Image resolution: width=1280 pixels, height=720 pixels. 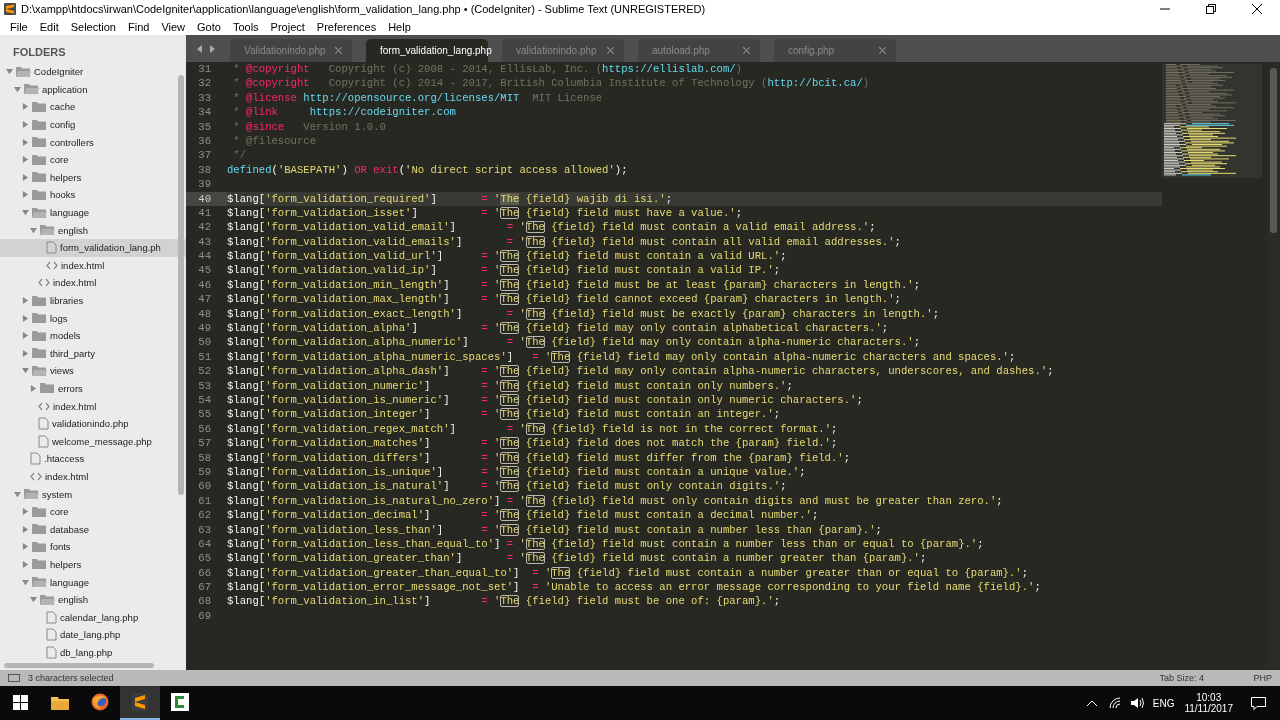 I want to click on line-number: 39, so click(x=204, y=184).